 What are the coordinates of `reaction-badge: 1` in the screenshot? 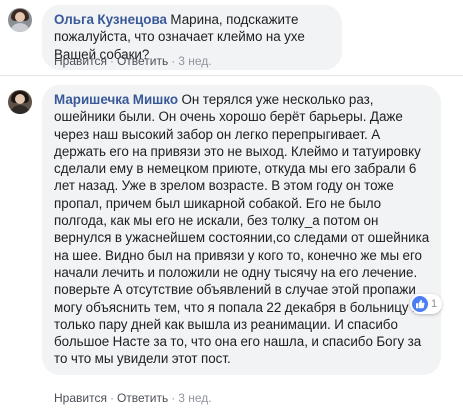 It's located at (426, 304).